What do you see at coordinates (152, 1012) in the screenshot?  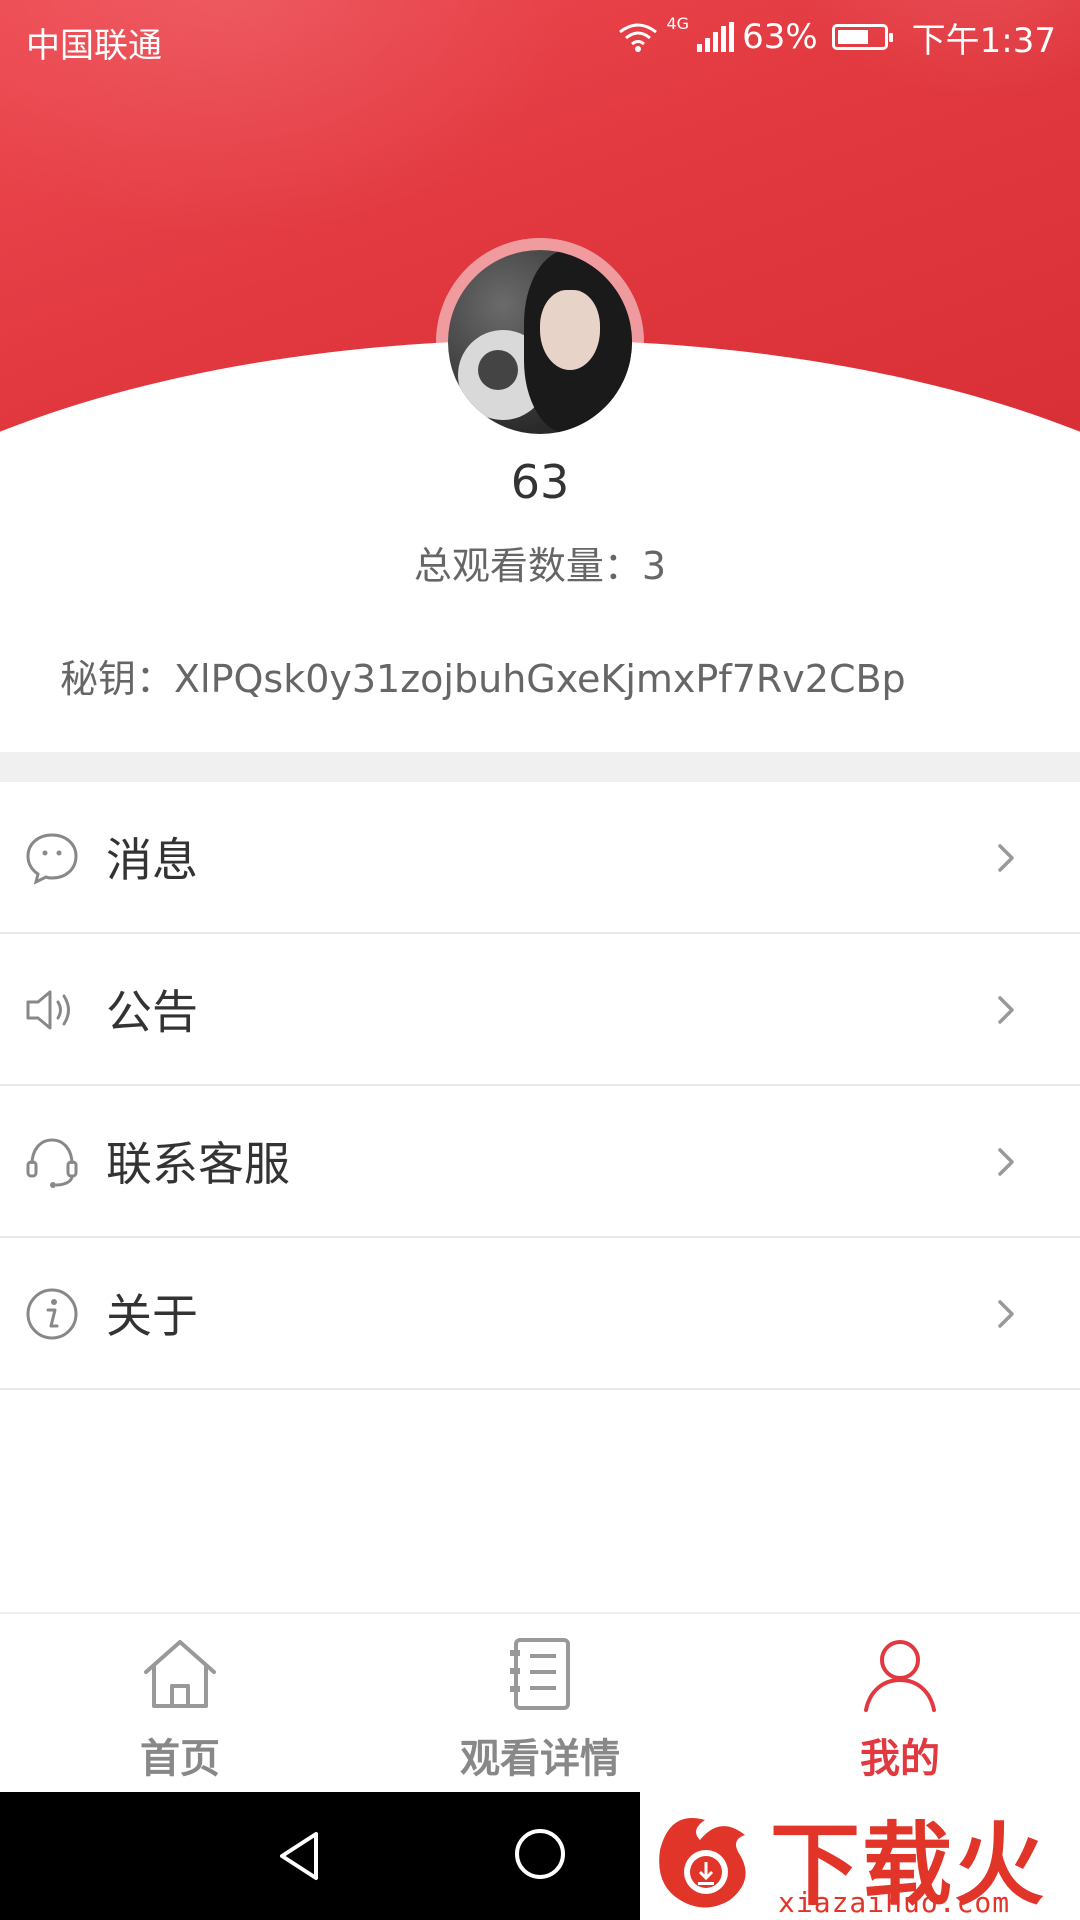 I see `menu-item-label: 公告` at bounding box center [152, 1012].